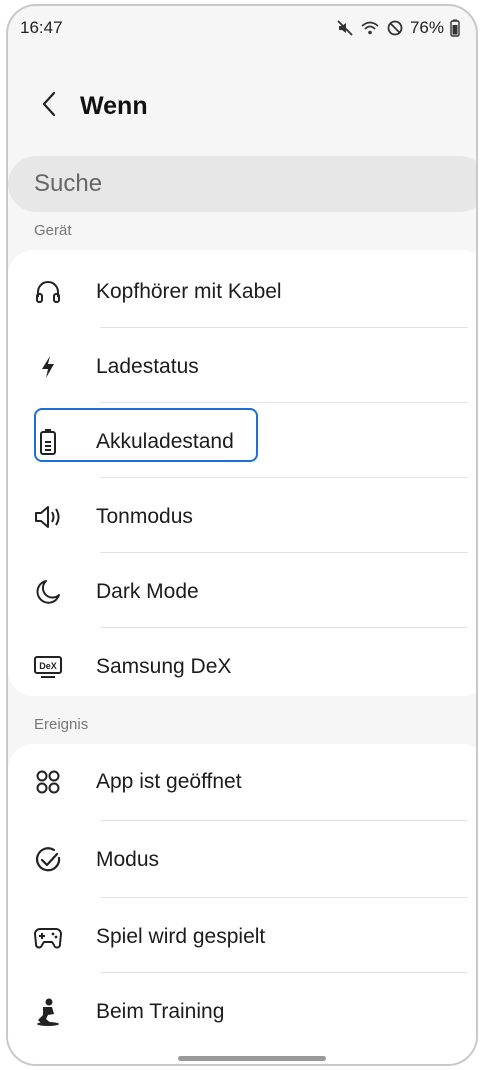 The image size is (502, 1070). What do you see at coordinates (242, 106) in the screenshot?
I see `app-header: Wenn` at bounding box center [242, 106].